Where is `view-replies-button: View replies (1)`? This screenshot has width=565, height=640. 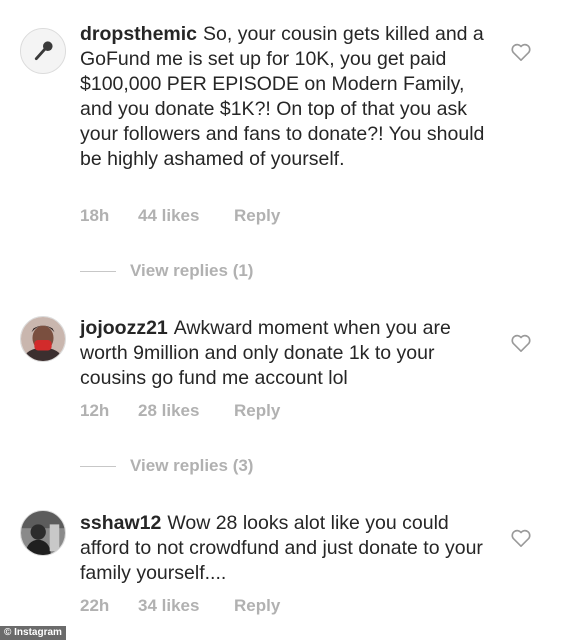 view-replies-button: View replies (1) is located at coordinates (166, 271).